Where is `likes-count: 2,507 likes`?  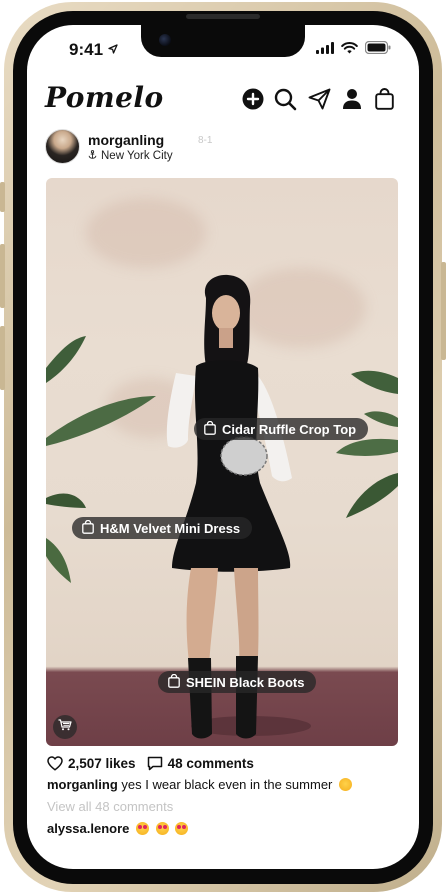 likes-count: 2,507 likes is located at coordinates (102, 763).